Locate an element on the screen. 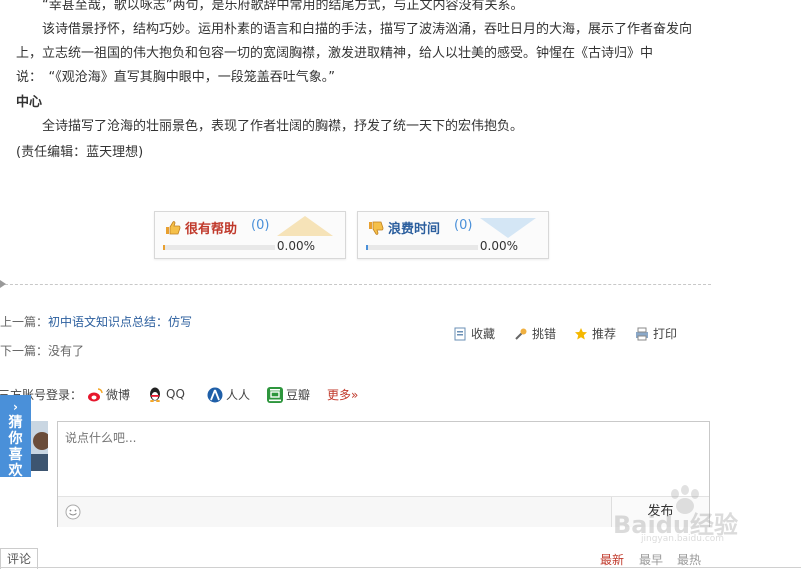 The height and width of the screenshot is (570, 801). dashed-divider is located at coordinates (355, 284).